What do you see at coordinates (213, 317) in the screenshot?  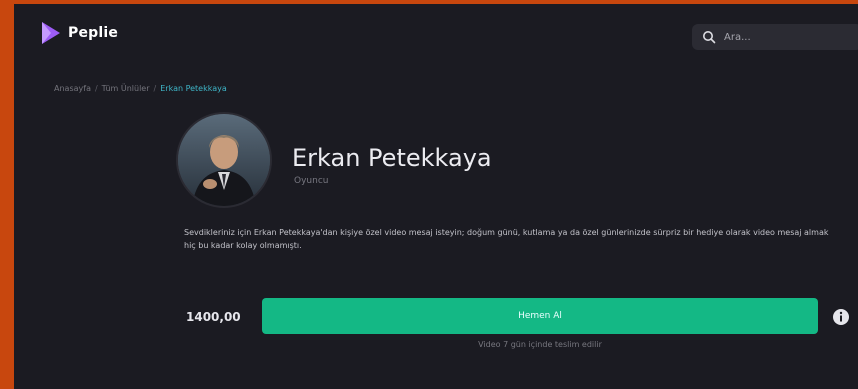 I see `price-label: 1400,00` at bounding box center [213, 317].